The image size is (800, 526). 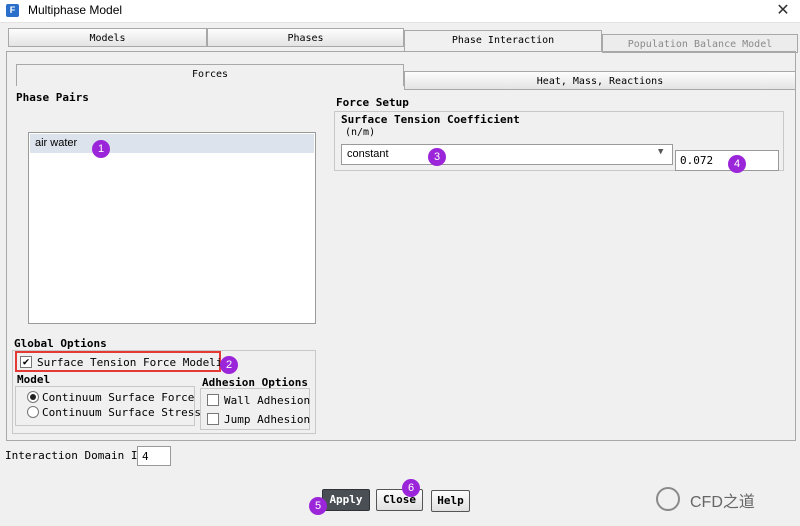 What do you see at coordinates (213, 419) in the screenshot?
I see `jump-adhesion-checkbox` at bounding box center [213, 419].